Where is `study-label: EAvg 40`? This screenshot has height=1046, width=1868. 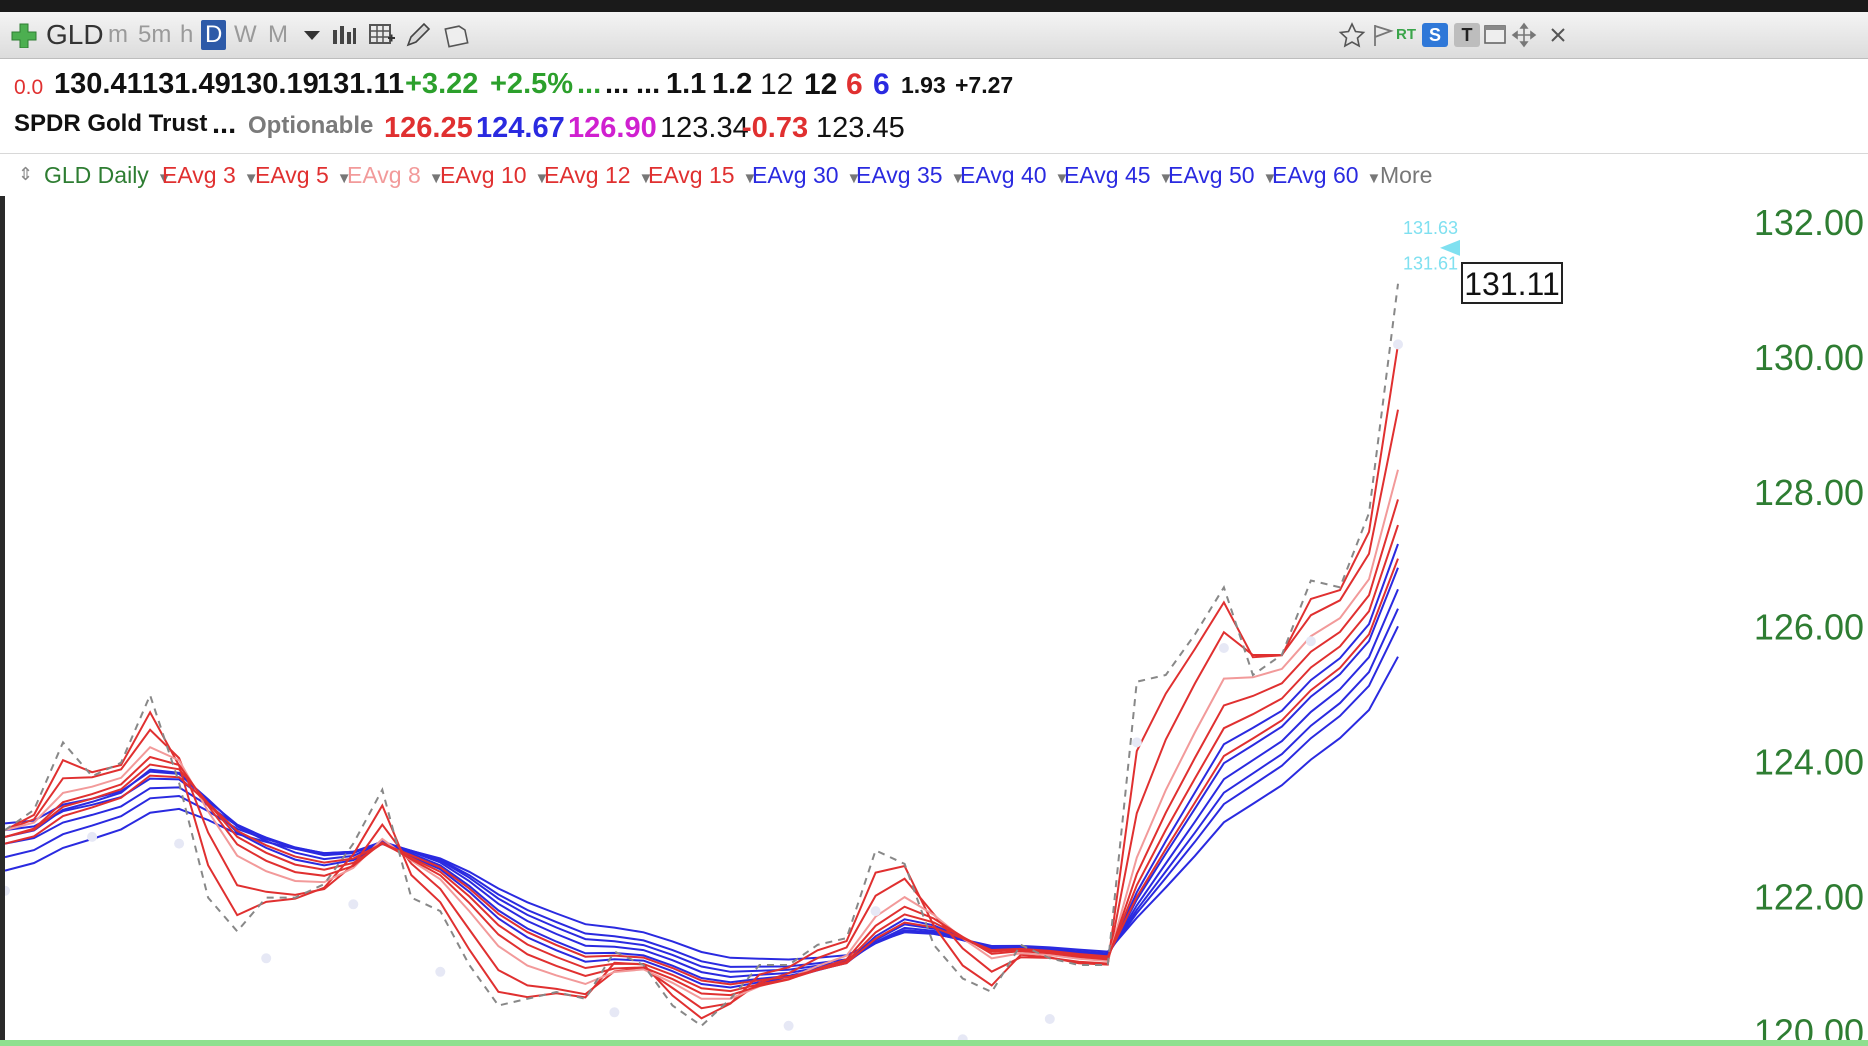 study-label: EAvg 40 is located at coordinates (1003, 175).